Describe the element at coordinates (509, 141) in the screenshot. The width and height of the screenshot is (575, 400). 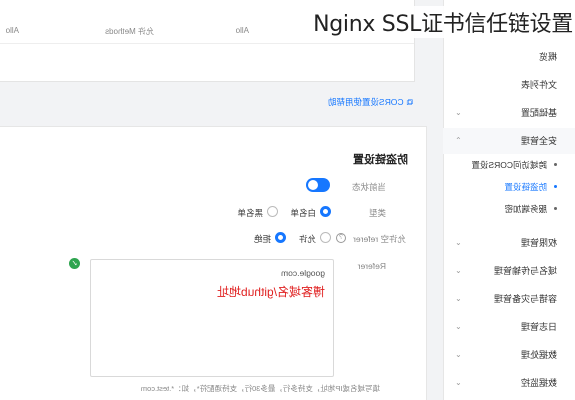
I see `sidebar-item-security: 安全管理 ⌃` at that location.